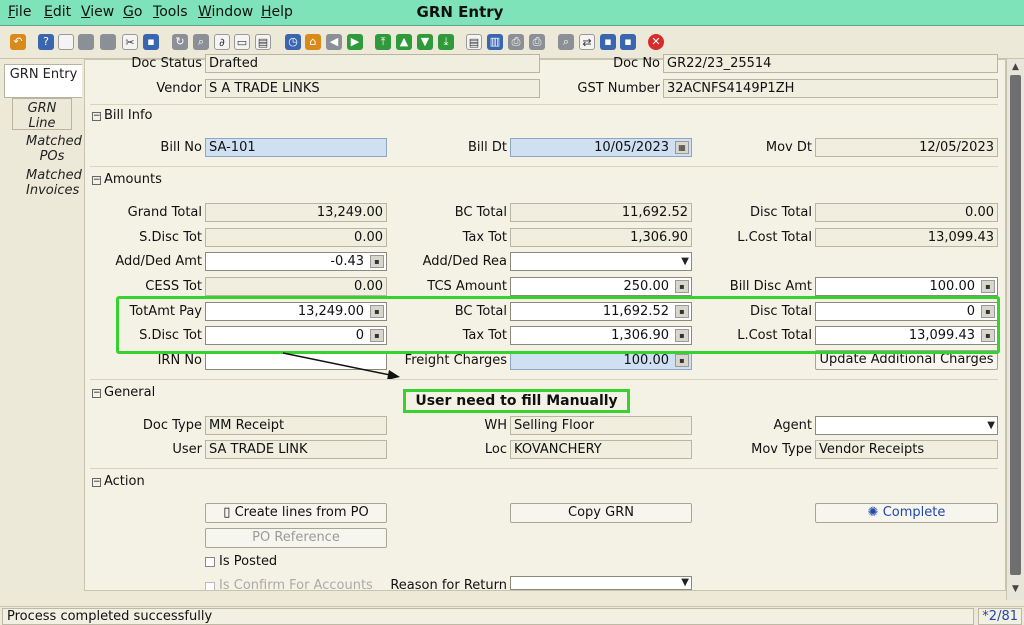  I want to click on help-icon: ?, so click(46, 42).